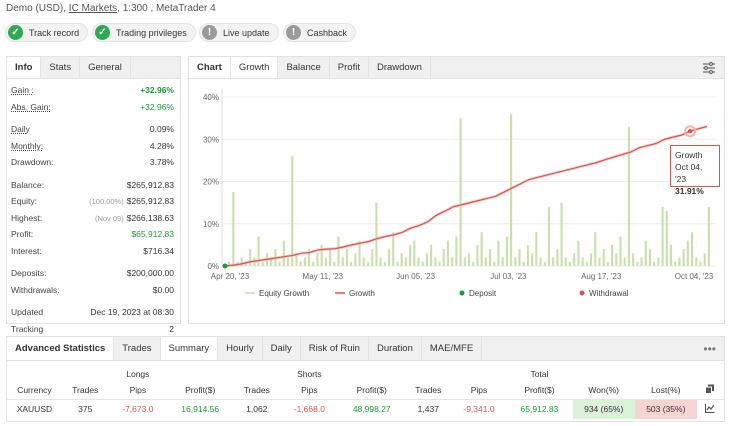 This screenshot has width=731, height=426. Describe the element at coordinates (710, 390) in the screenshot. I see `copy-icon` at that location.